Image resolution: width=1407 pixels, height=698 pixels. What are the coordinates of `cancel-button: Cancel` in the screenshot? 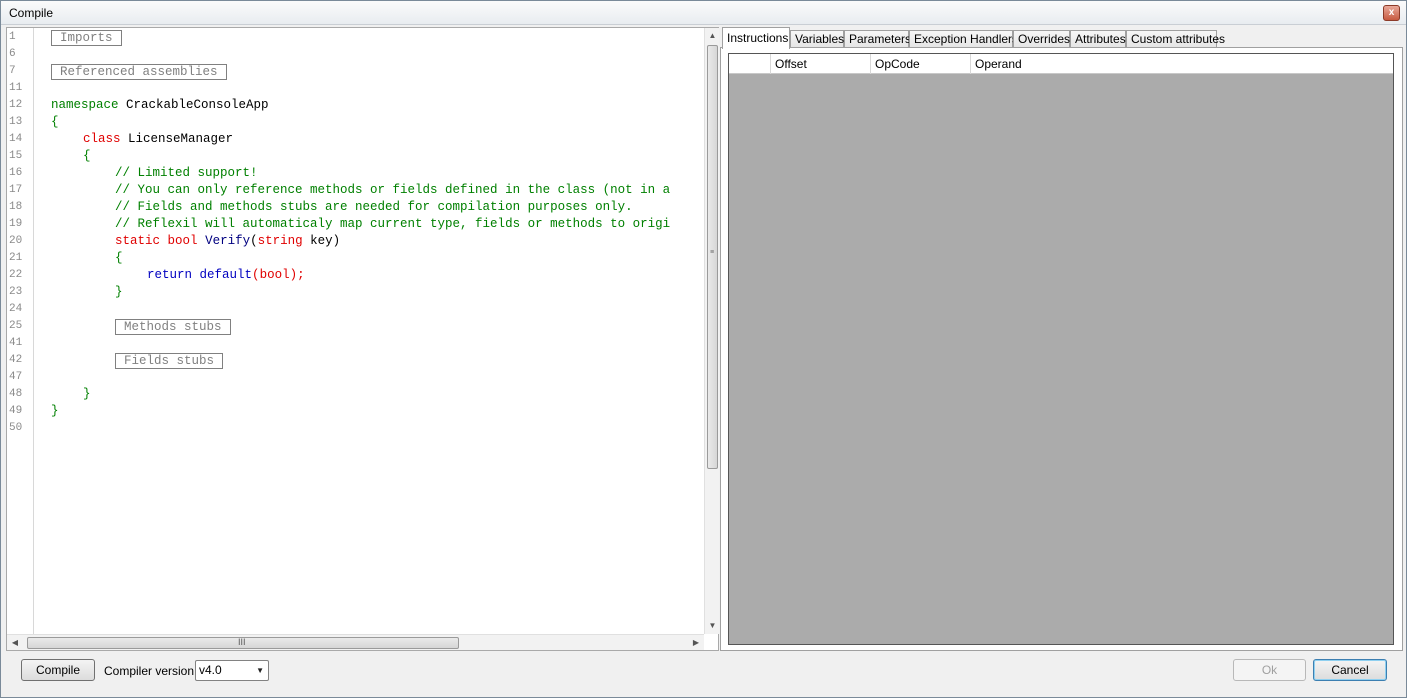 It's located at (1350, 670).